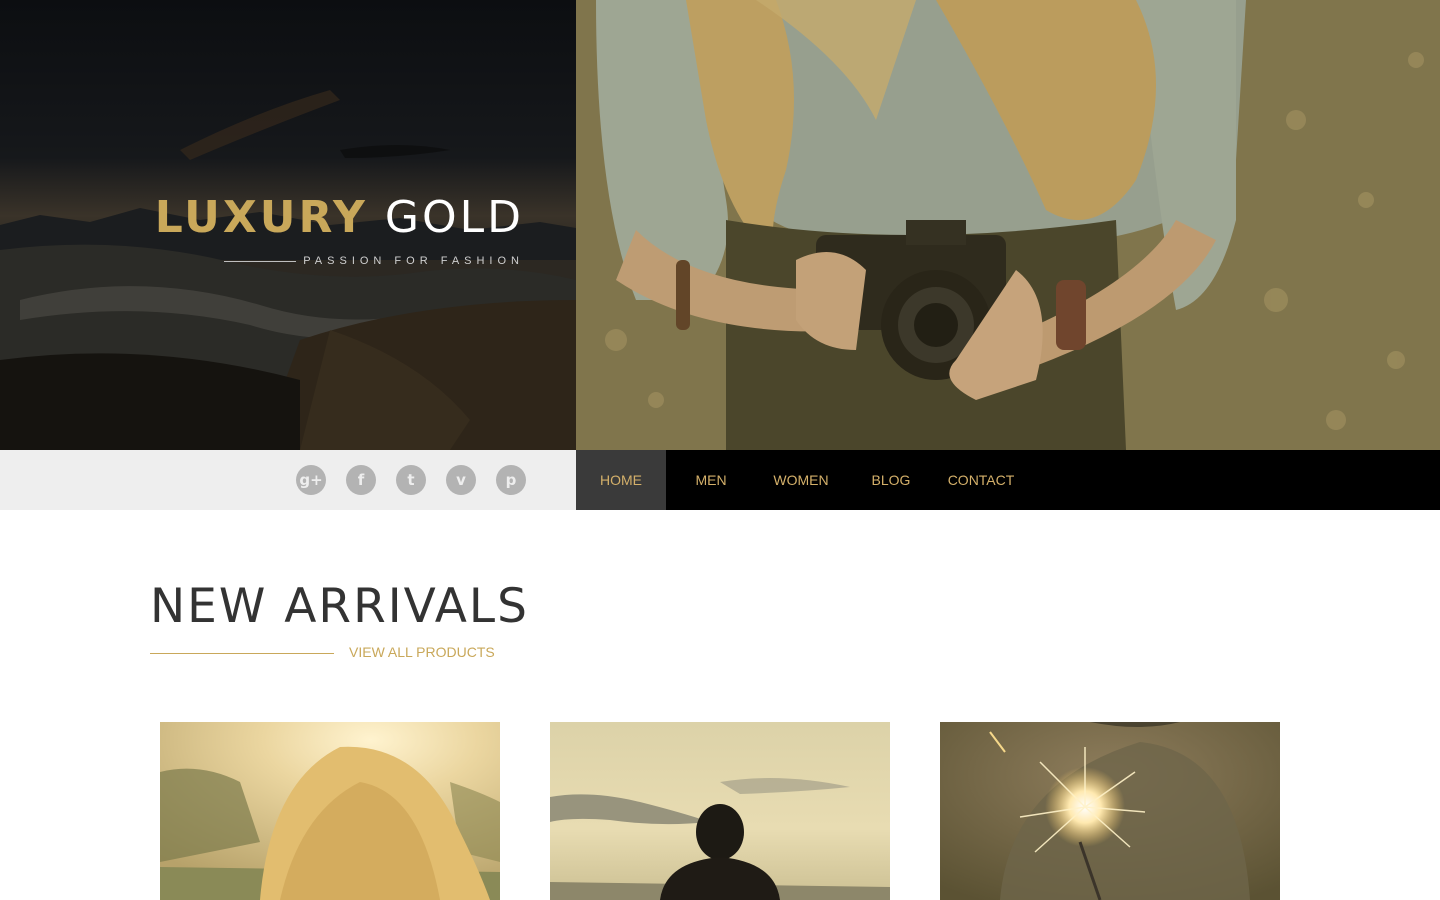 This screenshot has width=1440, height=900. I want to click on facebook-glyph: f, so click(361, 480).